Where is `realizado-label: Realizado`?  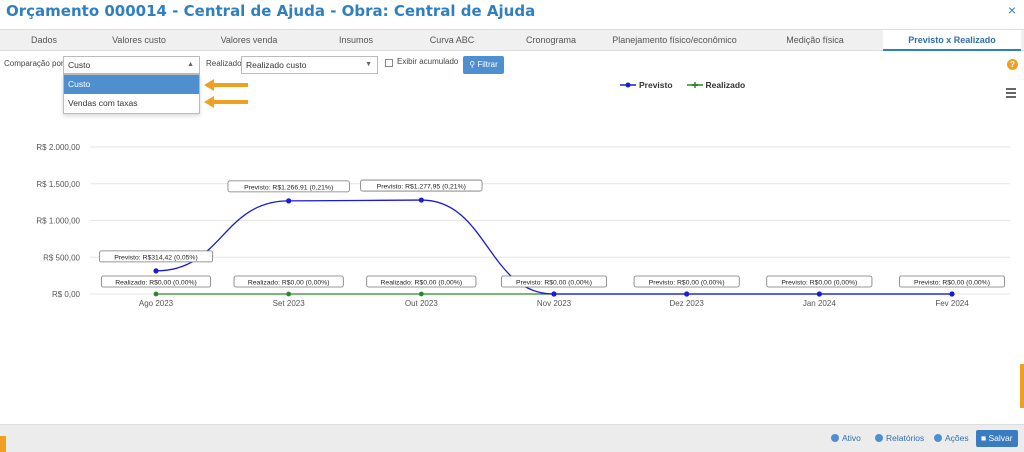 realizado-label: Realizado is located at coordinates (224, 63).